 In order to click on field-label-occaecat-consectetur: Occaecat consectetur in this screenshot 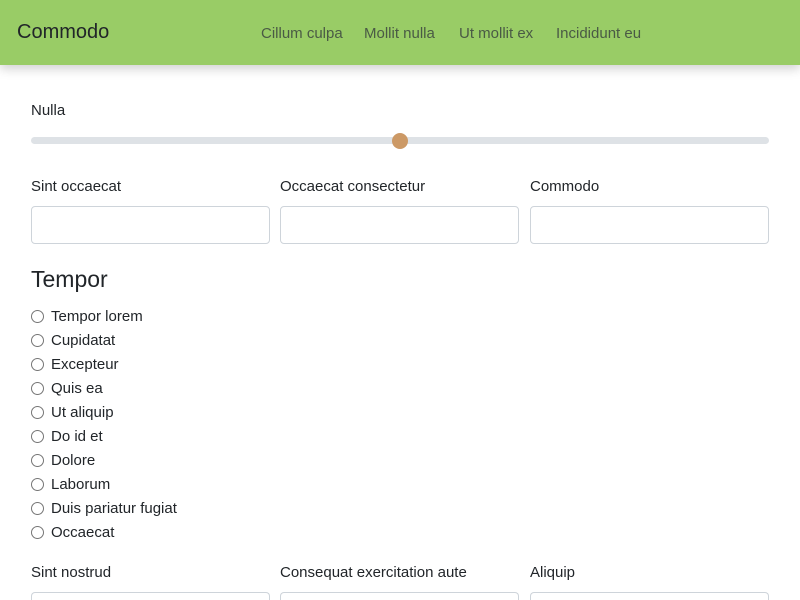, I will do `click(353, 186)`.